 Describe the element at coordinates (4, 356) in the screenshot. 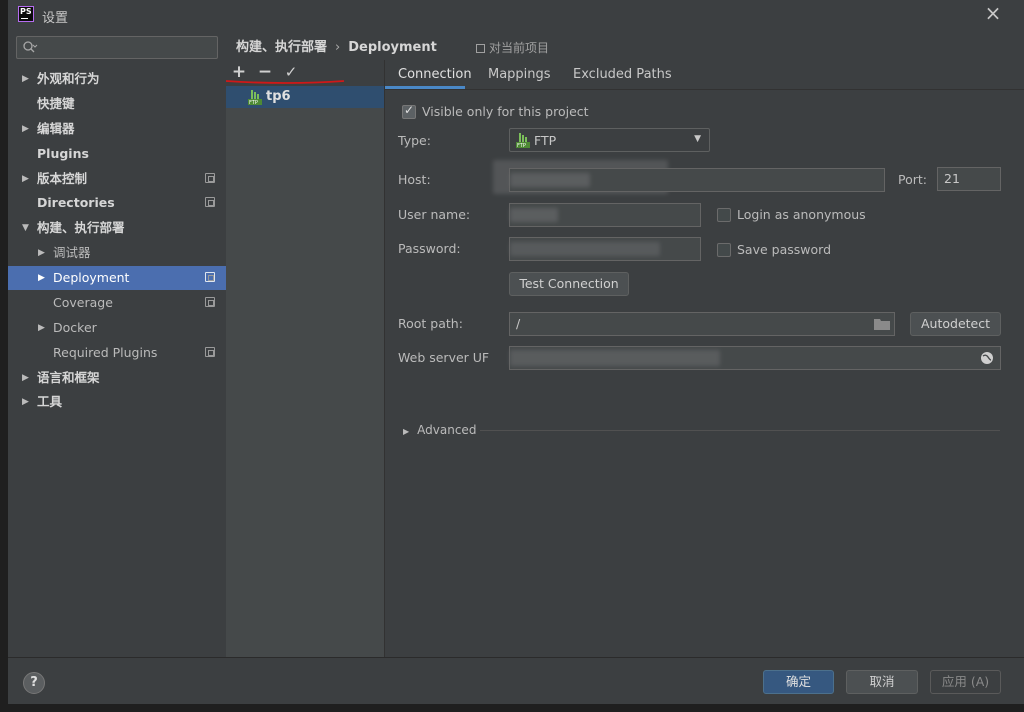

I see `background-edge-left` at that location.